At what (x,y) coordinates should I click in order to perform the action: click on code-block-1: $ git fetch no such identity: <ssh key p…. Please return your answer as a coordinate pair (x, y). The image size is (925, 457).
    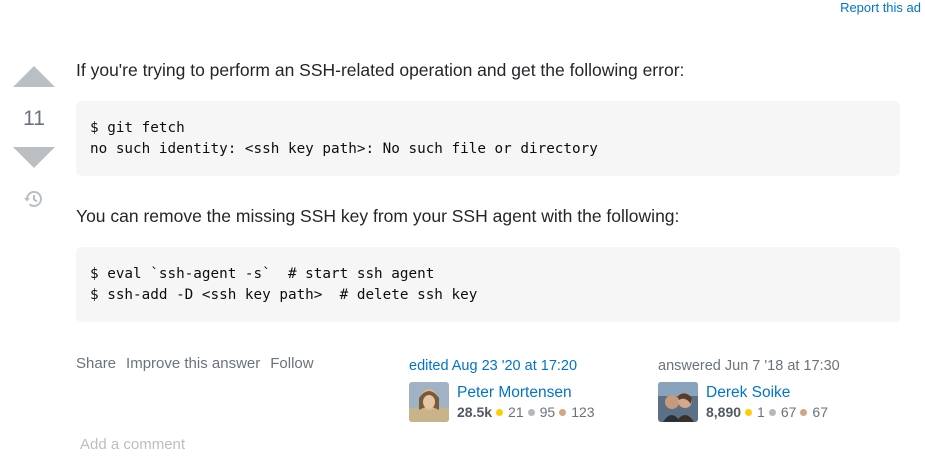
    Looking at the image, I should click on (488, 138).